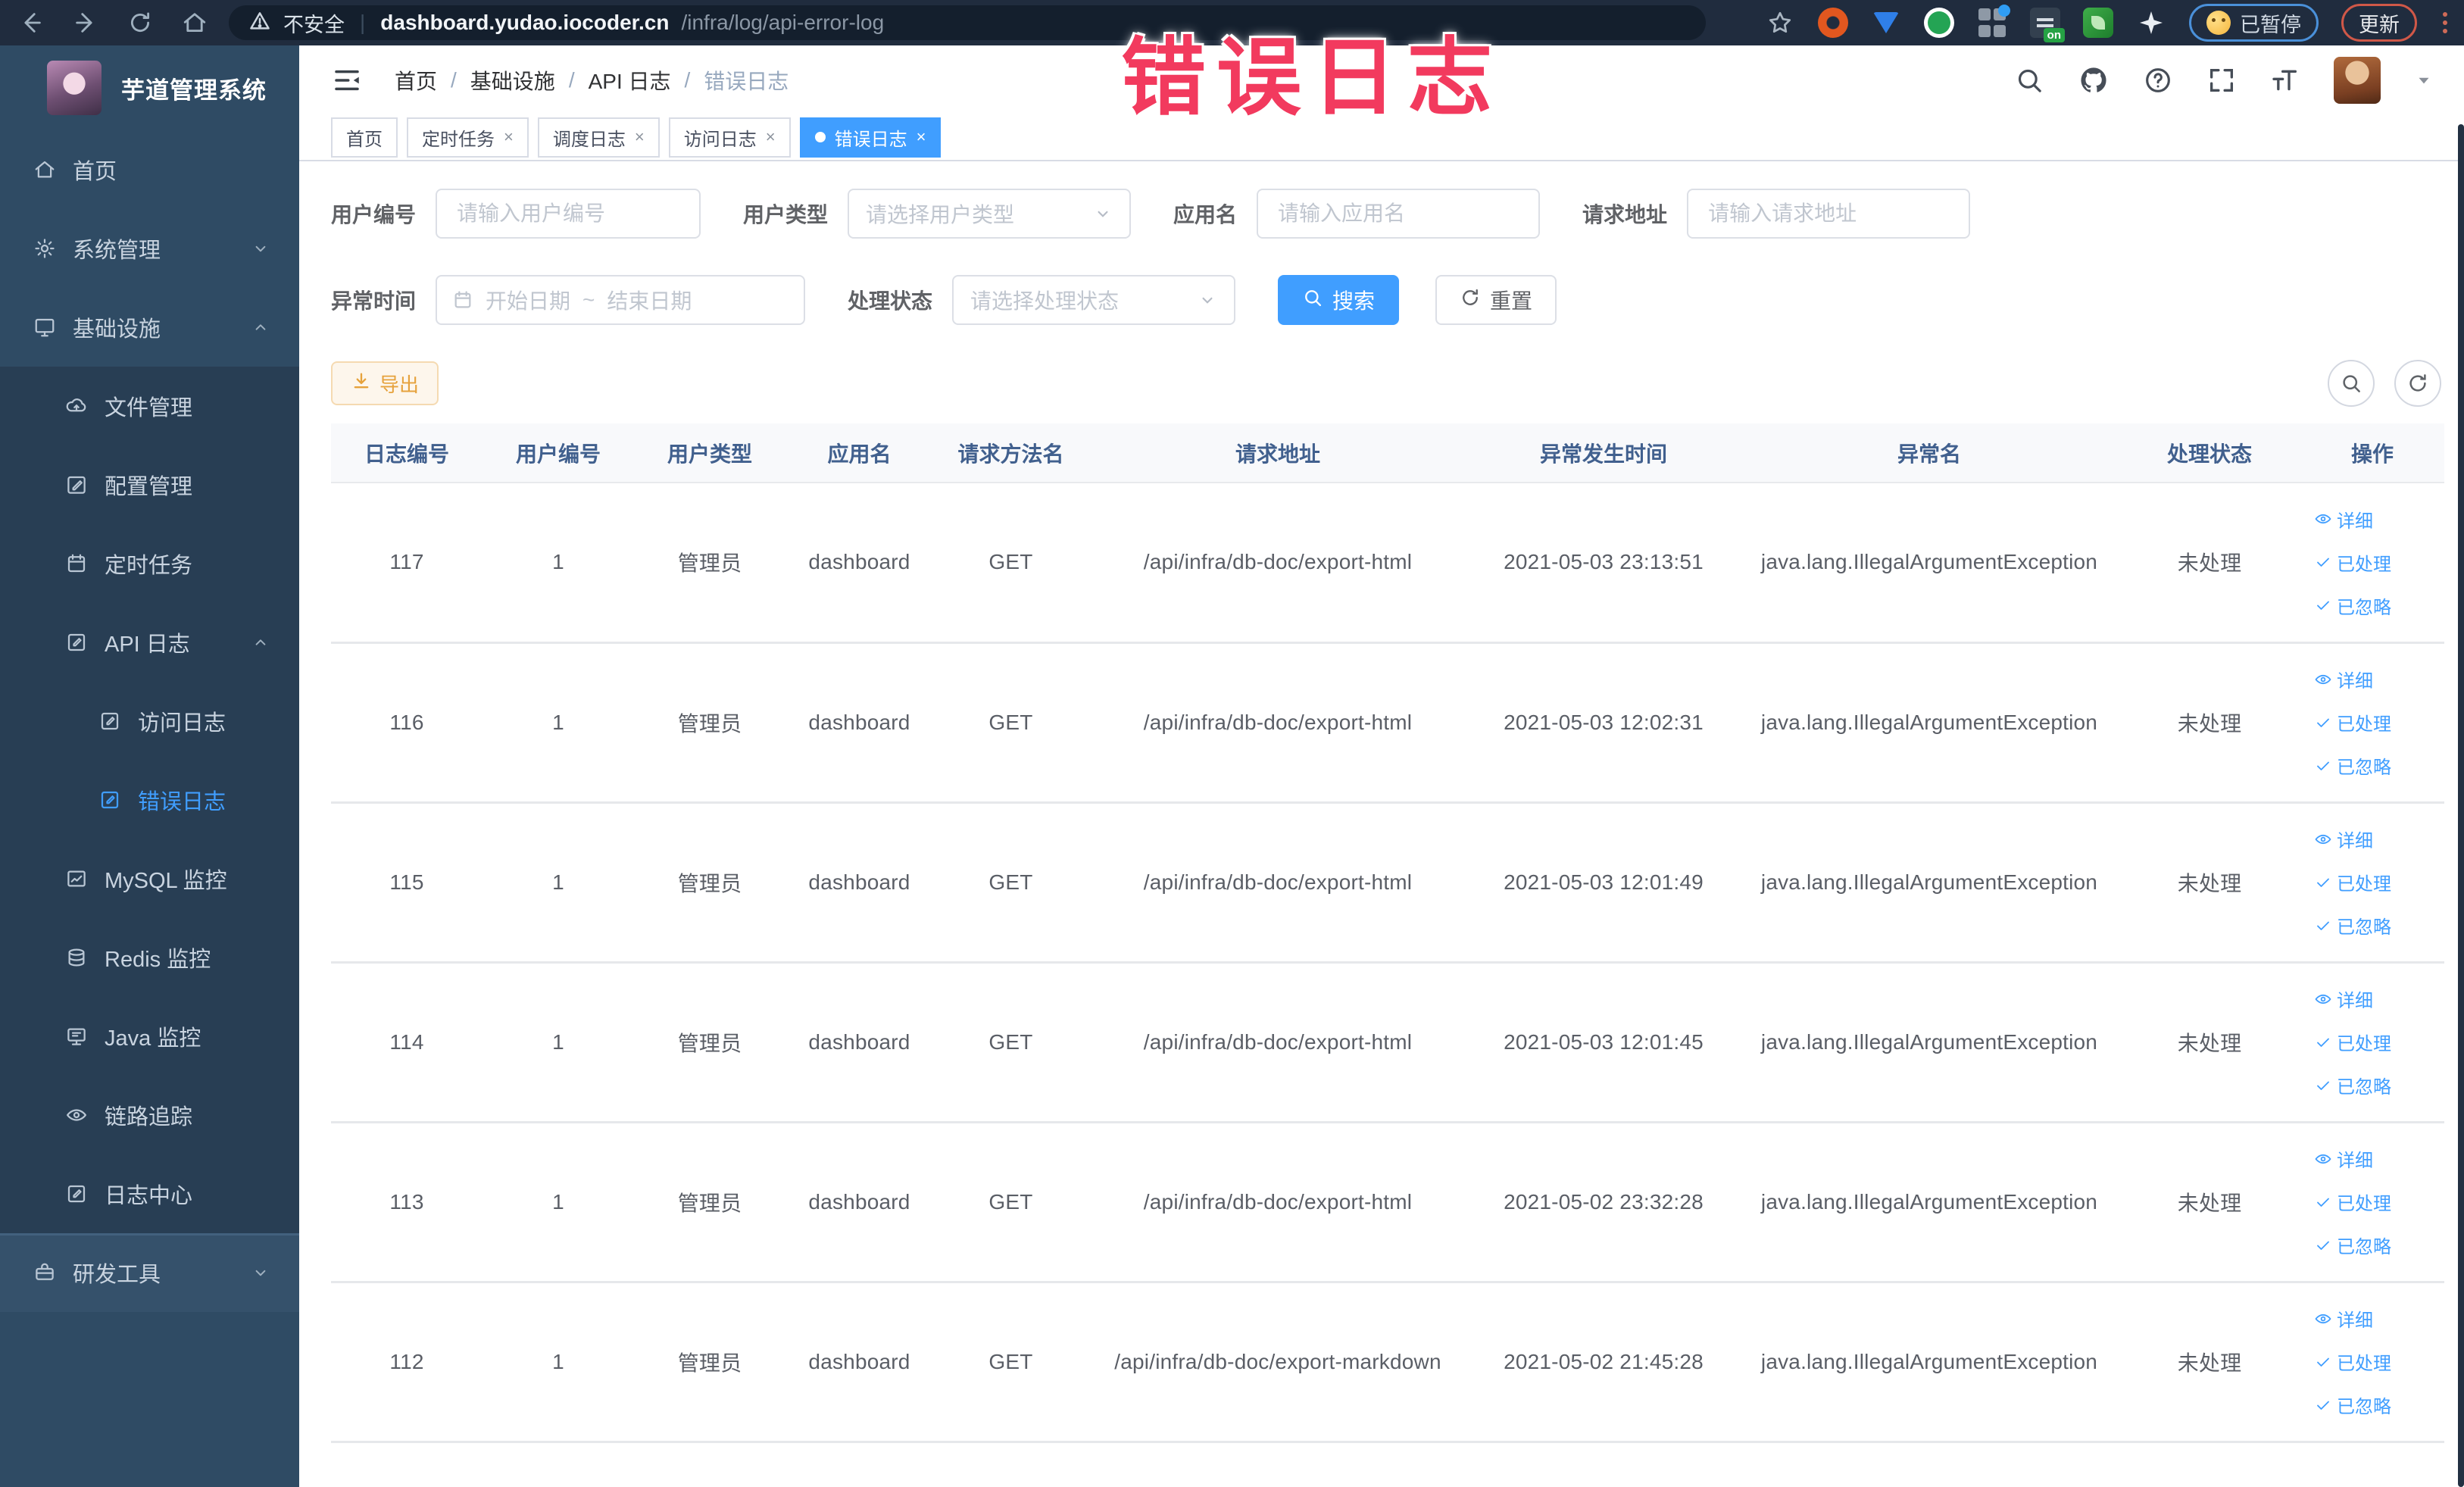 The height and width of the screenshot is (1487, 2464). I want to click on github-icon, so click(2094, 80).